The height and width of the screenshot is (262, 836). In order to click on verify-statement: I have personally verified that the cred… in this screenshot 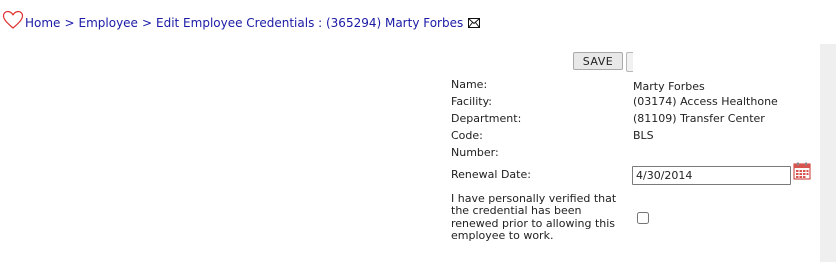, I will do `click(534, 217)`.